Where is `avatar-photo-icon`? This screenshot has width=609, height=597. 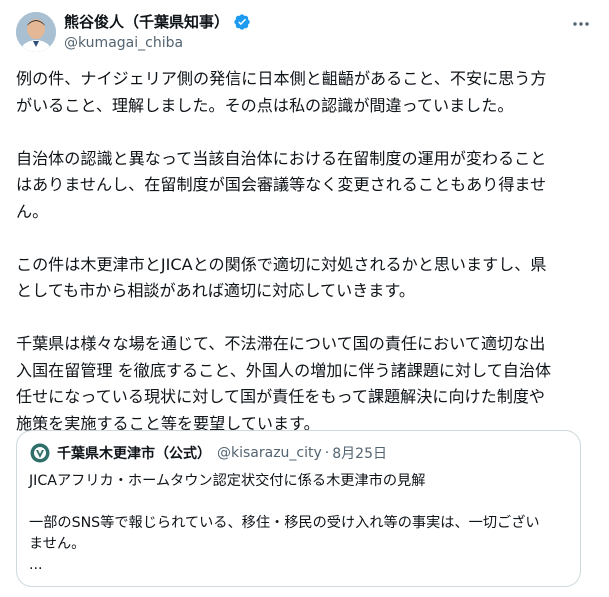 avatar-photo-icon is located at coordinates (36, 32).